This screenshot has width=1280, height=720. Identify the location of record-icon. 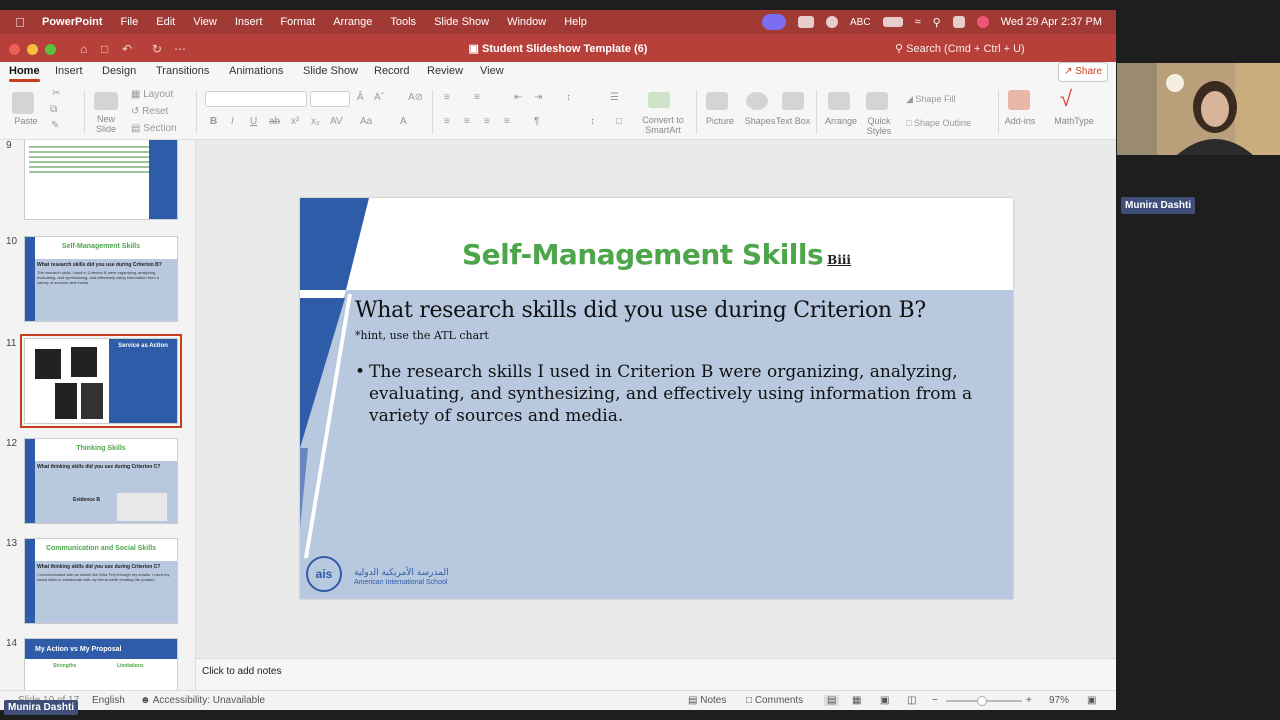
(832, 22).